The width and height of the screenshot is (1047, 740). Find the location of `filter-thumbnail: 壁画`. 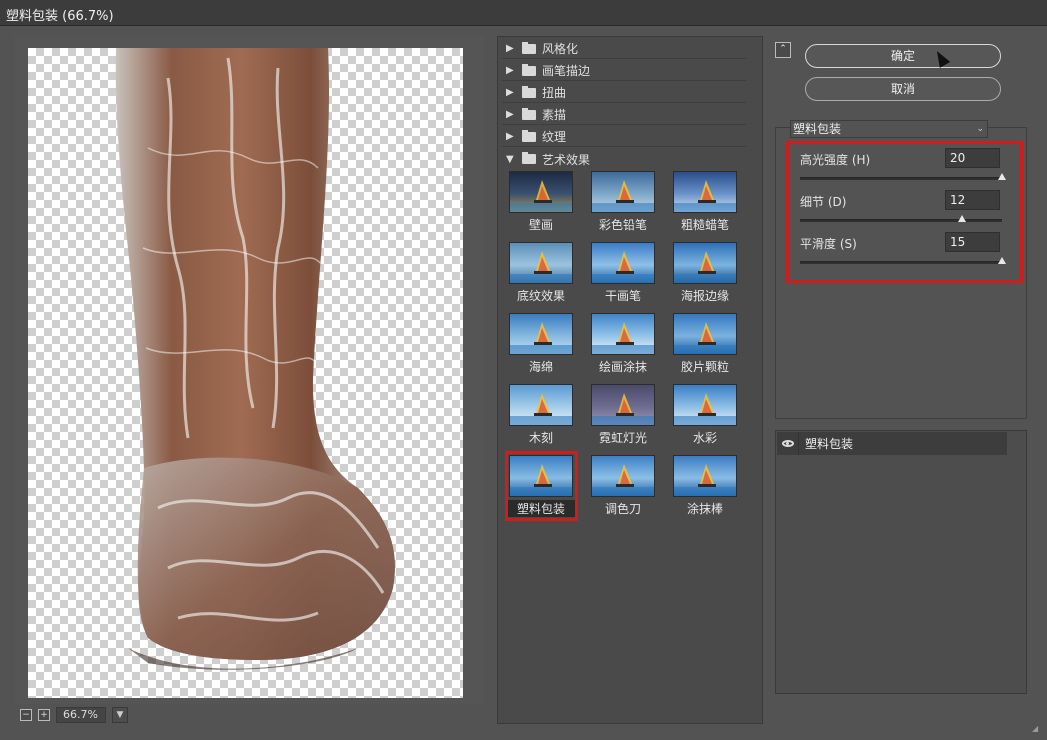

filter-thumbnail: 壁画 is located at coordinates (541, 202).